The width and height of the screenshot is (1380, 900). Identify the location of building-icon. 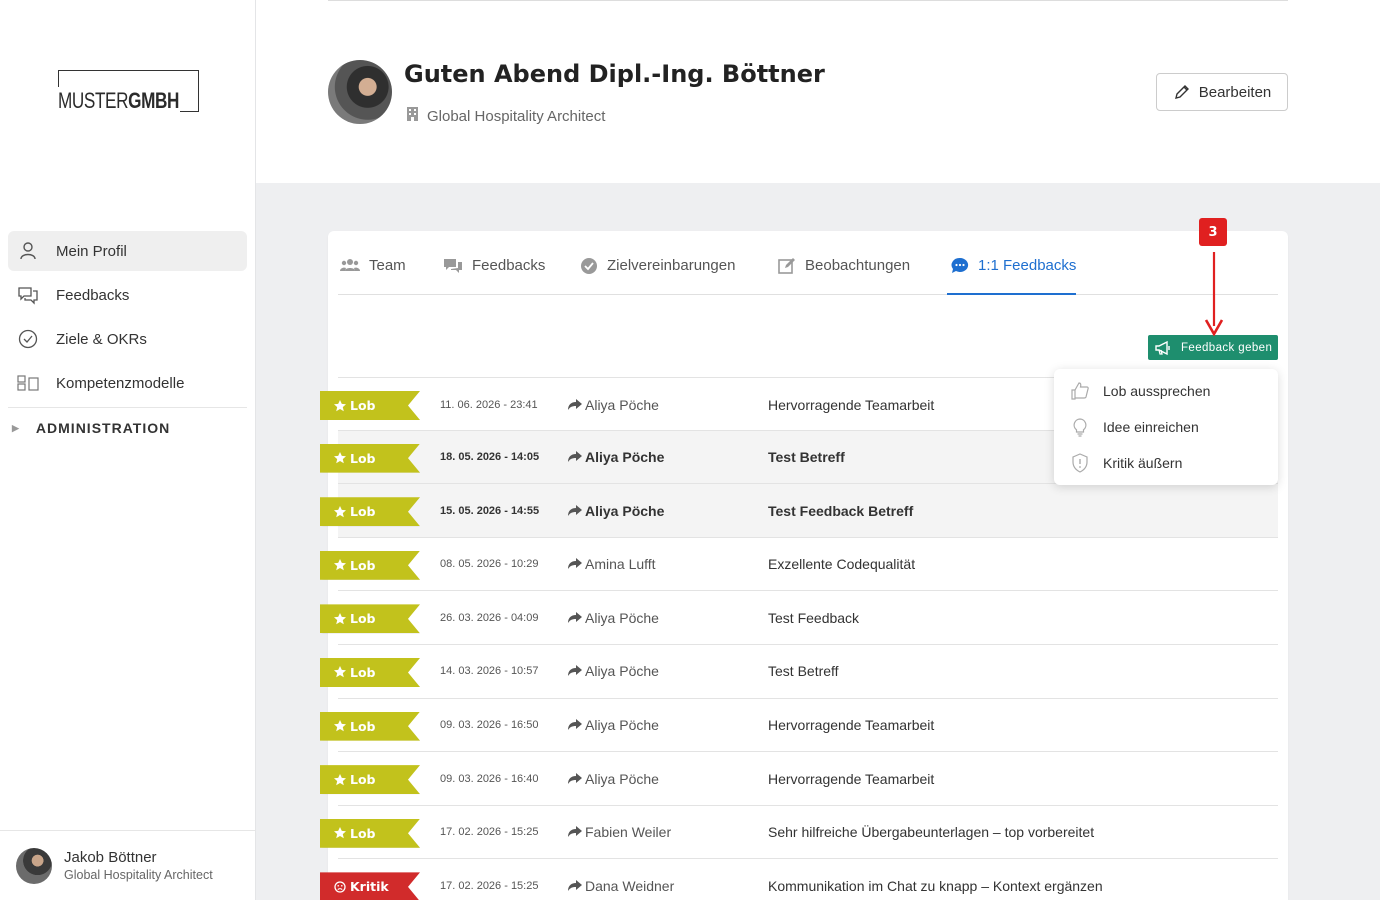
(412, 116).